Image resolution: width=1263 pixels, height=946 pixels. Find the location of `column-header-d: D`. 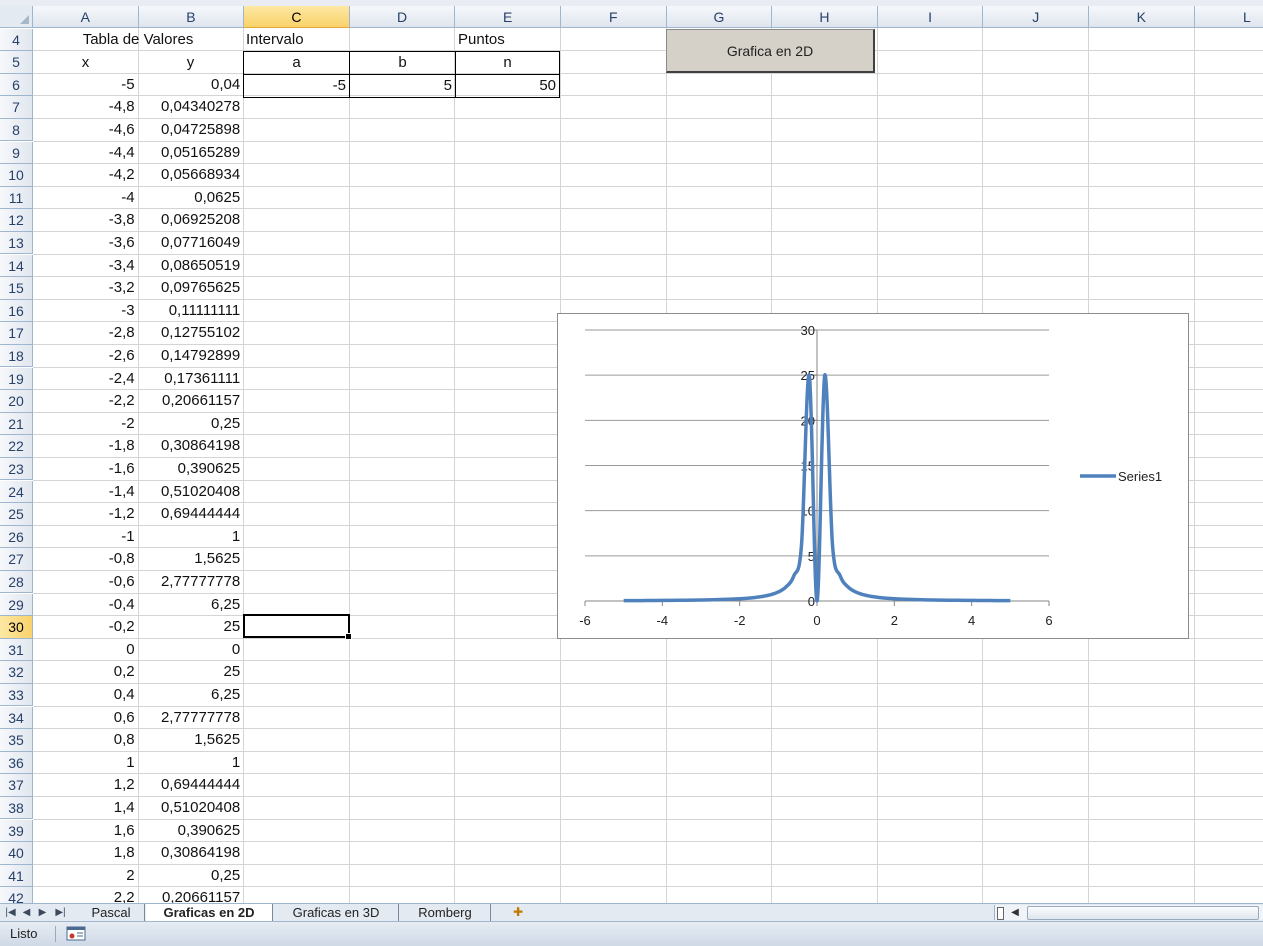

column-header-d: D is located at coordinates (402, 17).